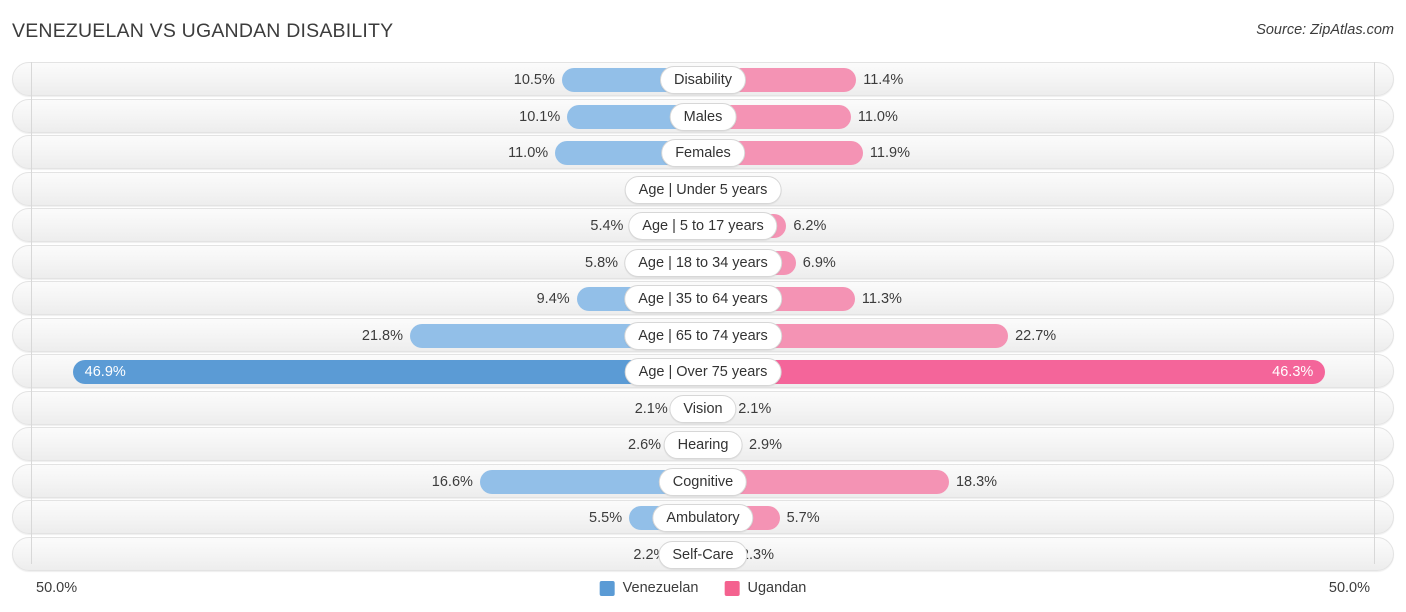 The width and height of the screenshot is (1406, 612). I want to click on chart-row-inner: 9.4% 11.3% Age | 35 to 64 years, so click(703, 298).